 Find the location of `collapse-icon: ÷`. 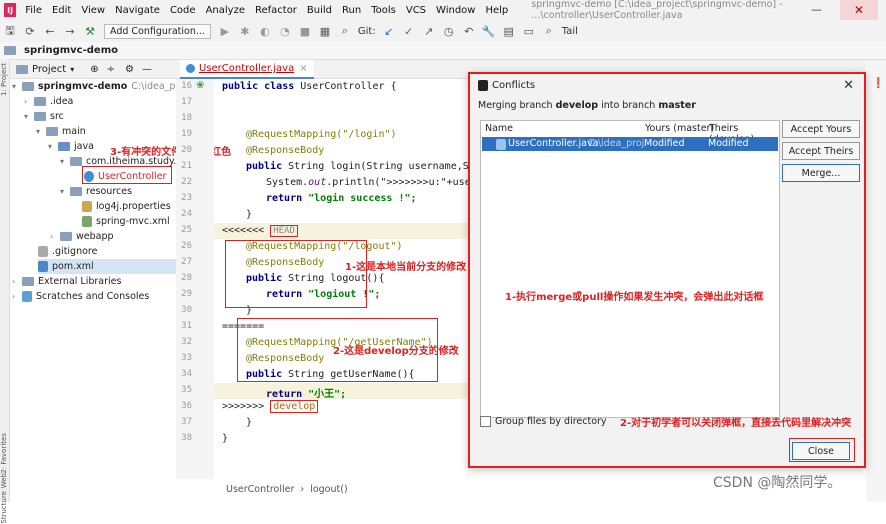

collapse-icon: ÷ is located at coordinates (111, 69).